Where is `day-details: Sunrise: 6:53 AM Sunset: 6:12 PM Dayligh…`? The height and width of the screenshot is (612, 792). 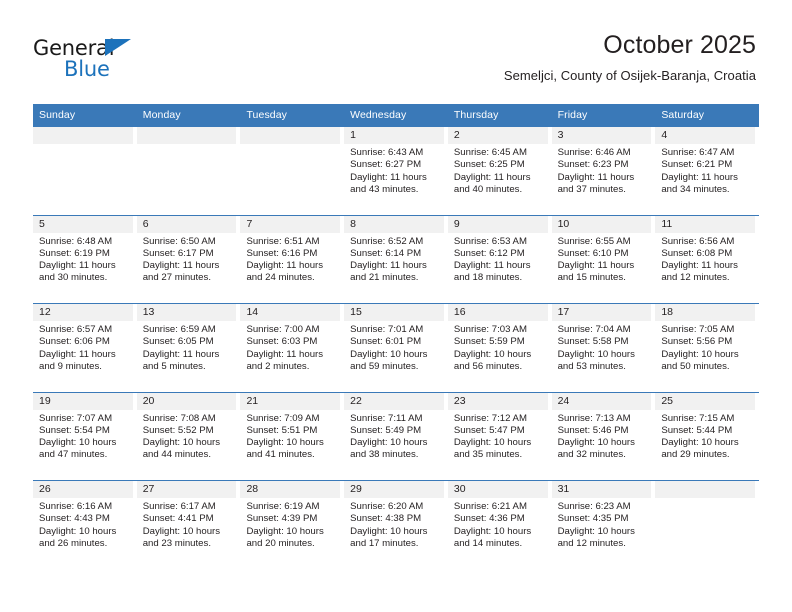
day-details: Sunrise: 6:53 AM Sunset: 6:12 PM Dayligh… is located at coordinates (498, 259).